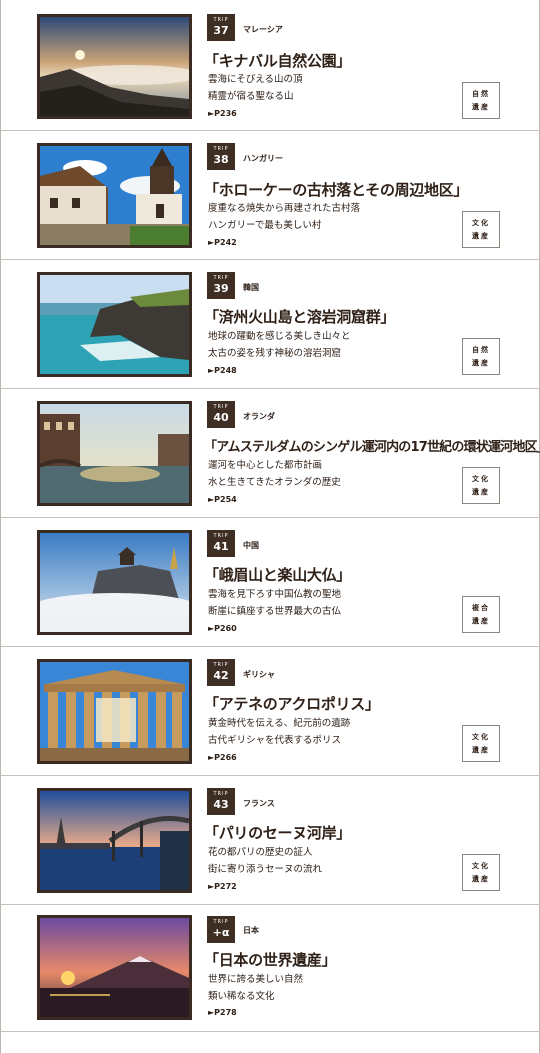 This screenshot has height=1053, width=540. What do you see at coordinates (265, 869) in the screenshot?
I see `description-line: 街に寄り添うセーヌの流れ` at bounding box center [265, 869].